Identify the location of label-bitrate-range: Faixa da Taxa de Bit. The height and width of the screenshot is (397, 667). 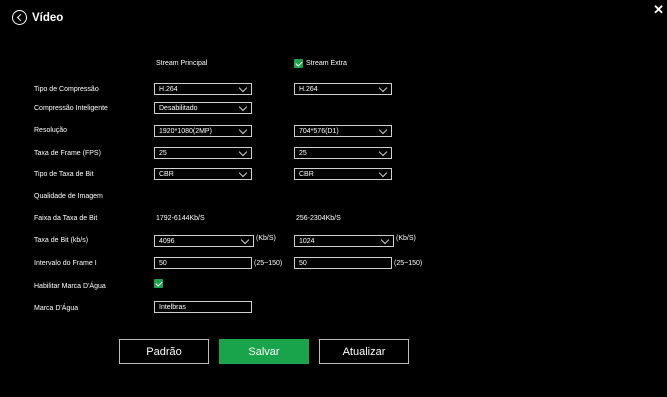
(66, 218).